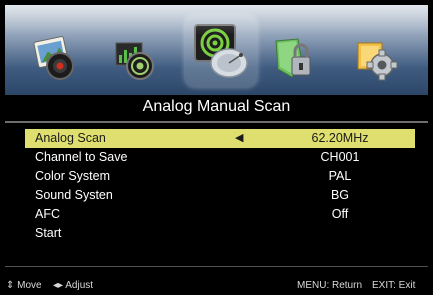 The image size is (433, 295). Describe the element at coordinates (239, 138) in the screenshot. I see `left-arrow-icon: ◀` at that location.